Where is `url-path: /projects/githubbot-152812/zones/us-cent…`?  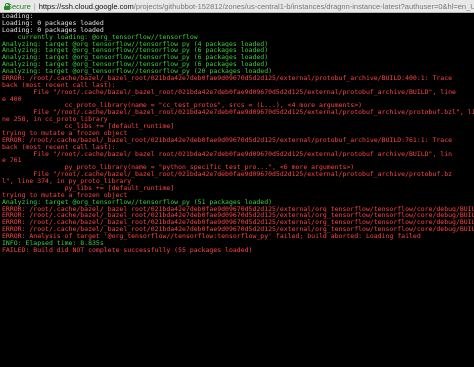 url-path: /projects/githubbot-152812/zones/us-cent… is located at coordinates (304, 6).